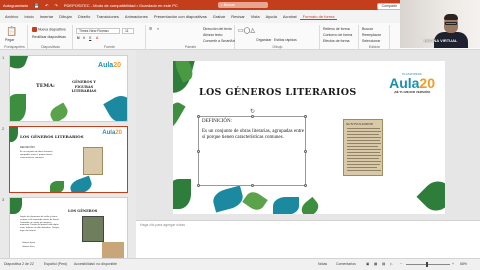 The image size is (480, 270). What do you see at coordinates (136, 16) in the screenshot?
I see `tab-animaciones: Animaciones` at bounding box center [136, 16].